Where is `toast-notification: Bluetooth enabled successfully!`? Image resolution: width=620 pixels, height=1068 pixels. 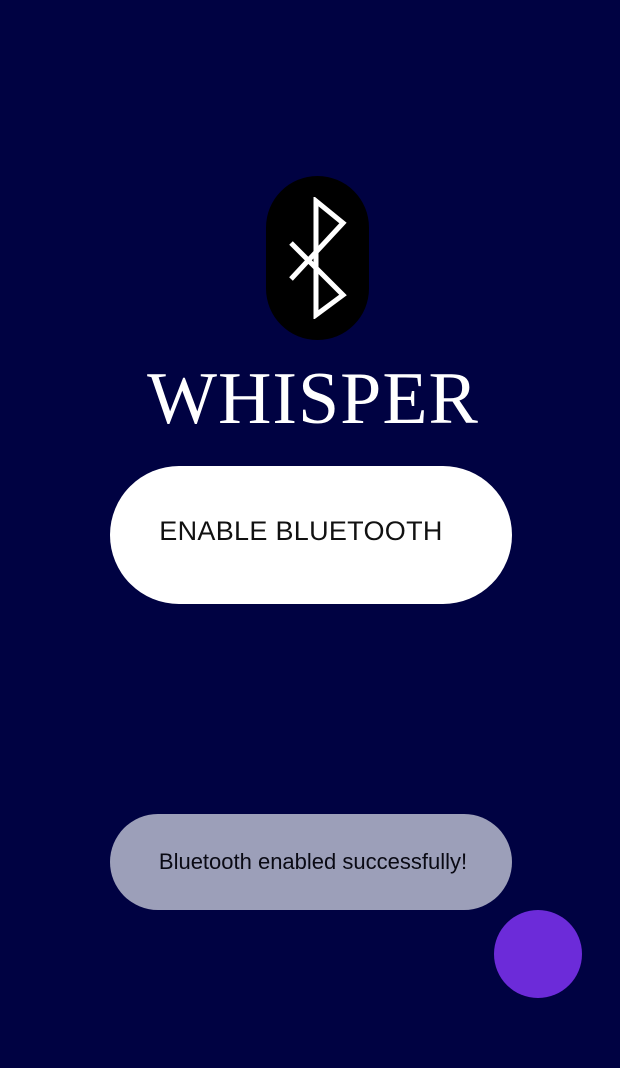
toast-notification: Bluetooth enabled successfully! is located at coordinates (311, 862).